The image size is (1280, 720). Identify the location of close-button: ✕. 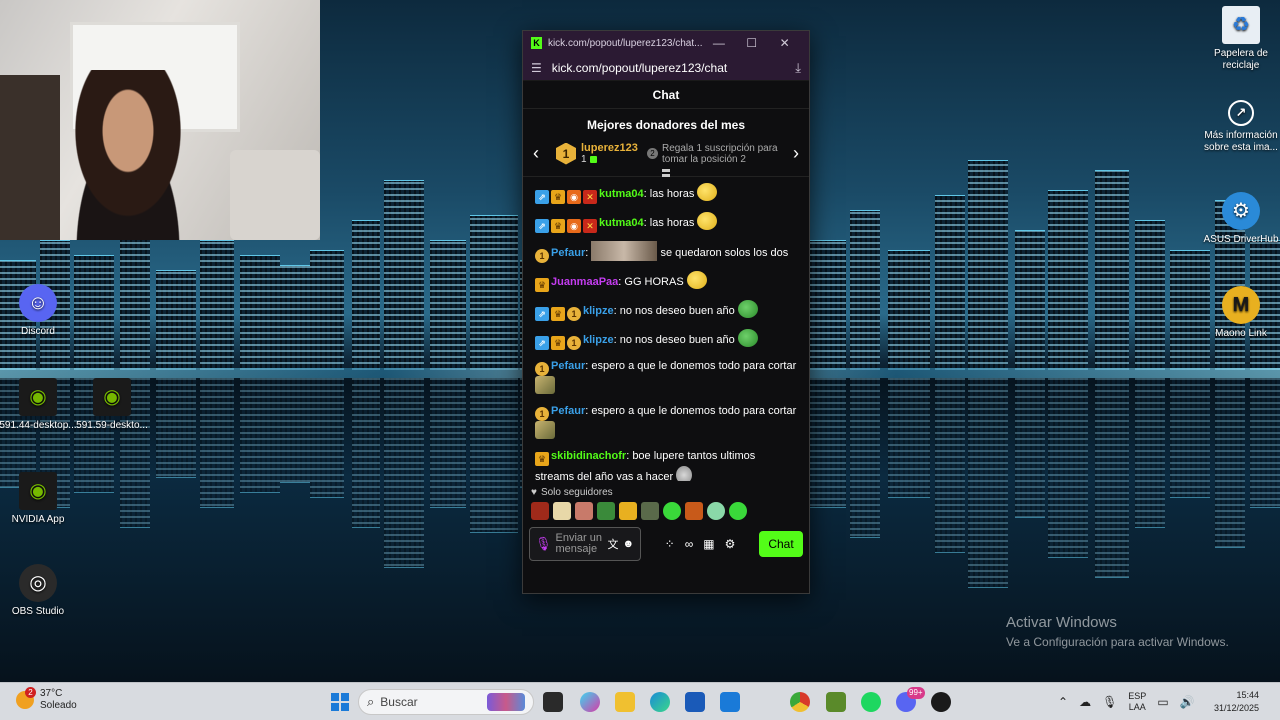
(784, 43).